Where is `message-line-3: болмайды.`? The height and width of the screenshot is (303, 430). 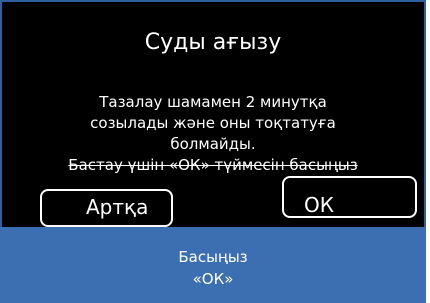 message-line-3: болмайды. is located at coordinates (213, 144).